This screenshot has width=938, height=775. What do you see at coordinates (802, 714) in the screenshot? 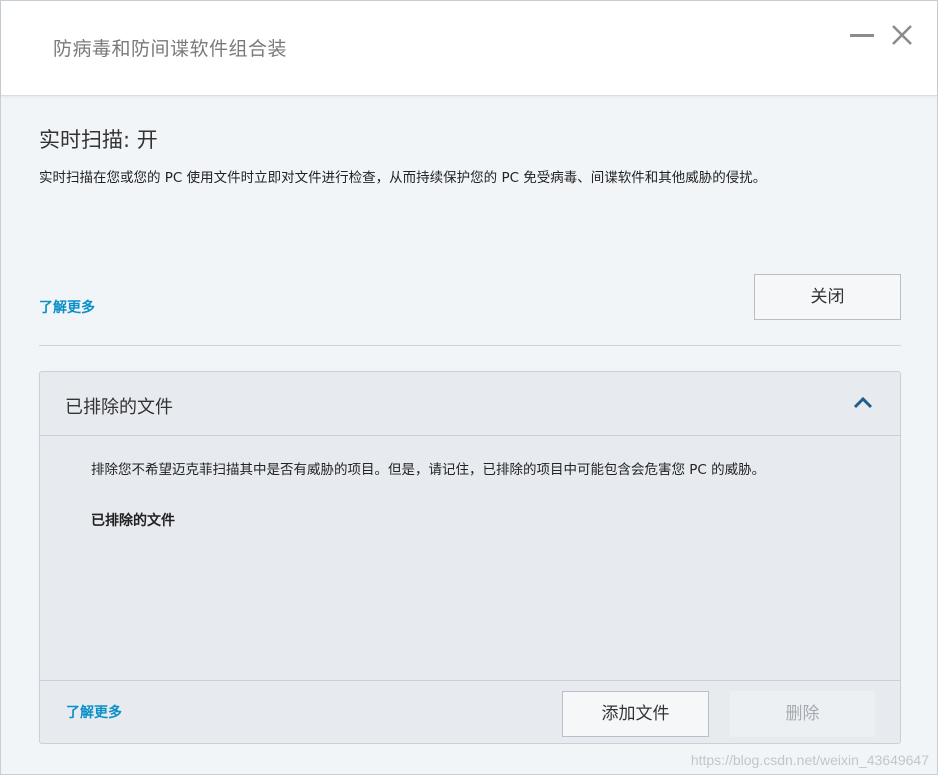
I see `delete-button: 删除` at bounding box center [802, 714].